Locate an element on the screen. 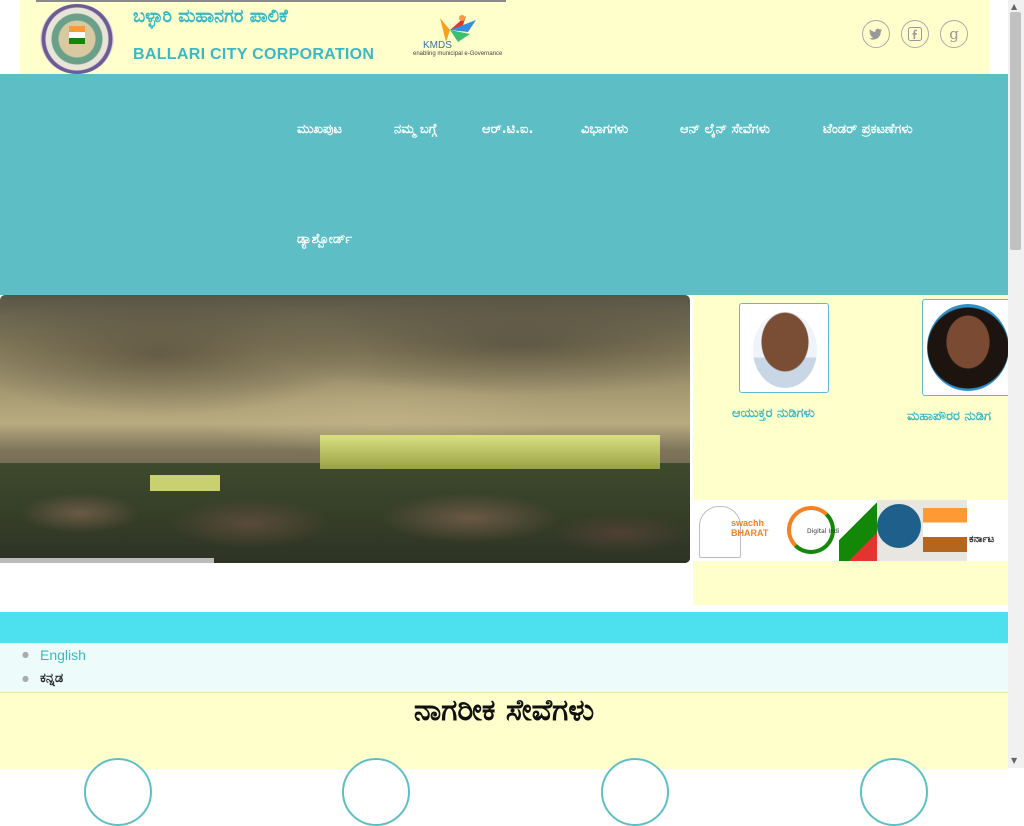 The image size is (1024, 826). google-plus-icon: g is located at coordinates (954, 34).